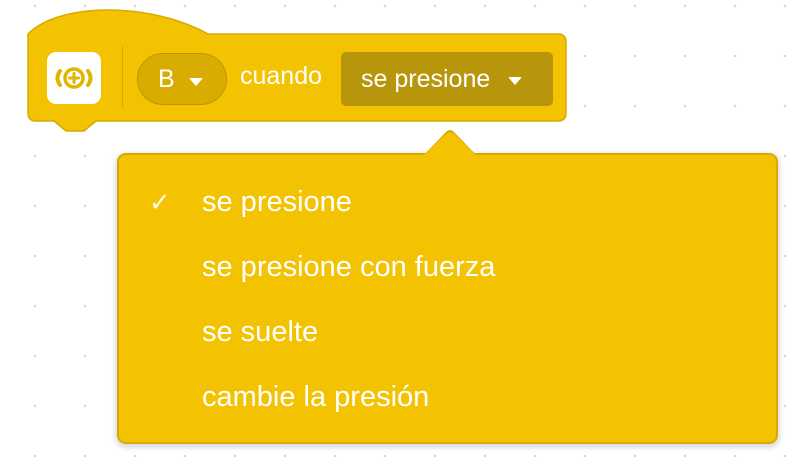 This screenshot has height=469, width=800. What do you see at coordinates (277, 201) in the screenshot?
I see `menu-item-label: se presione` at bounding box center [277, 201].